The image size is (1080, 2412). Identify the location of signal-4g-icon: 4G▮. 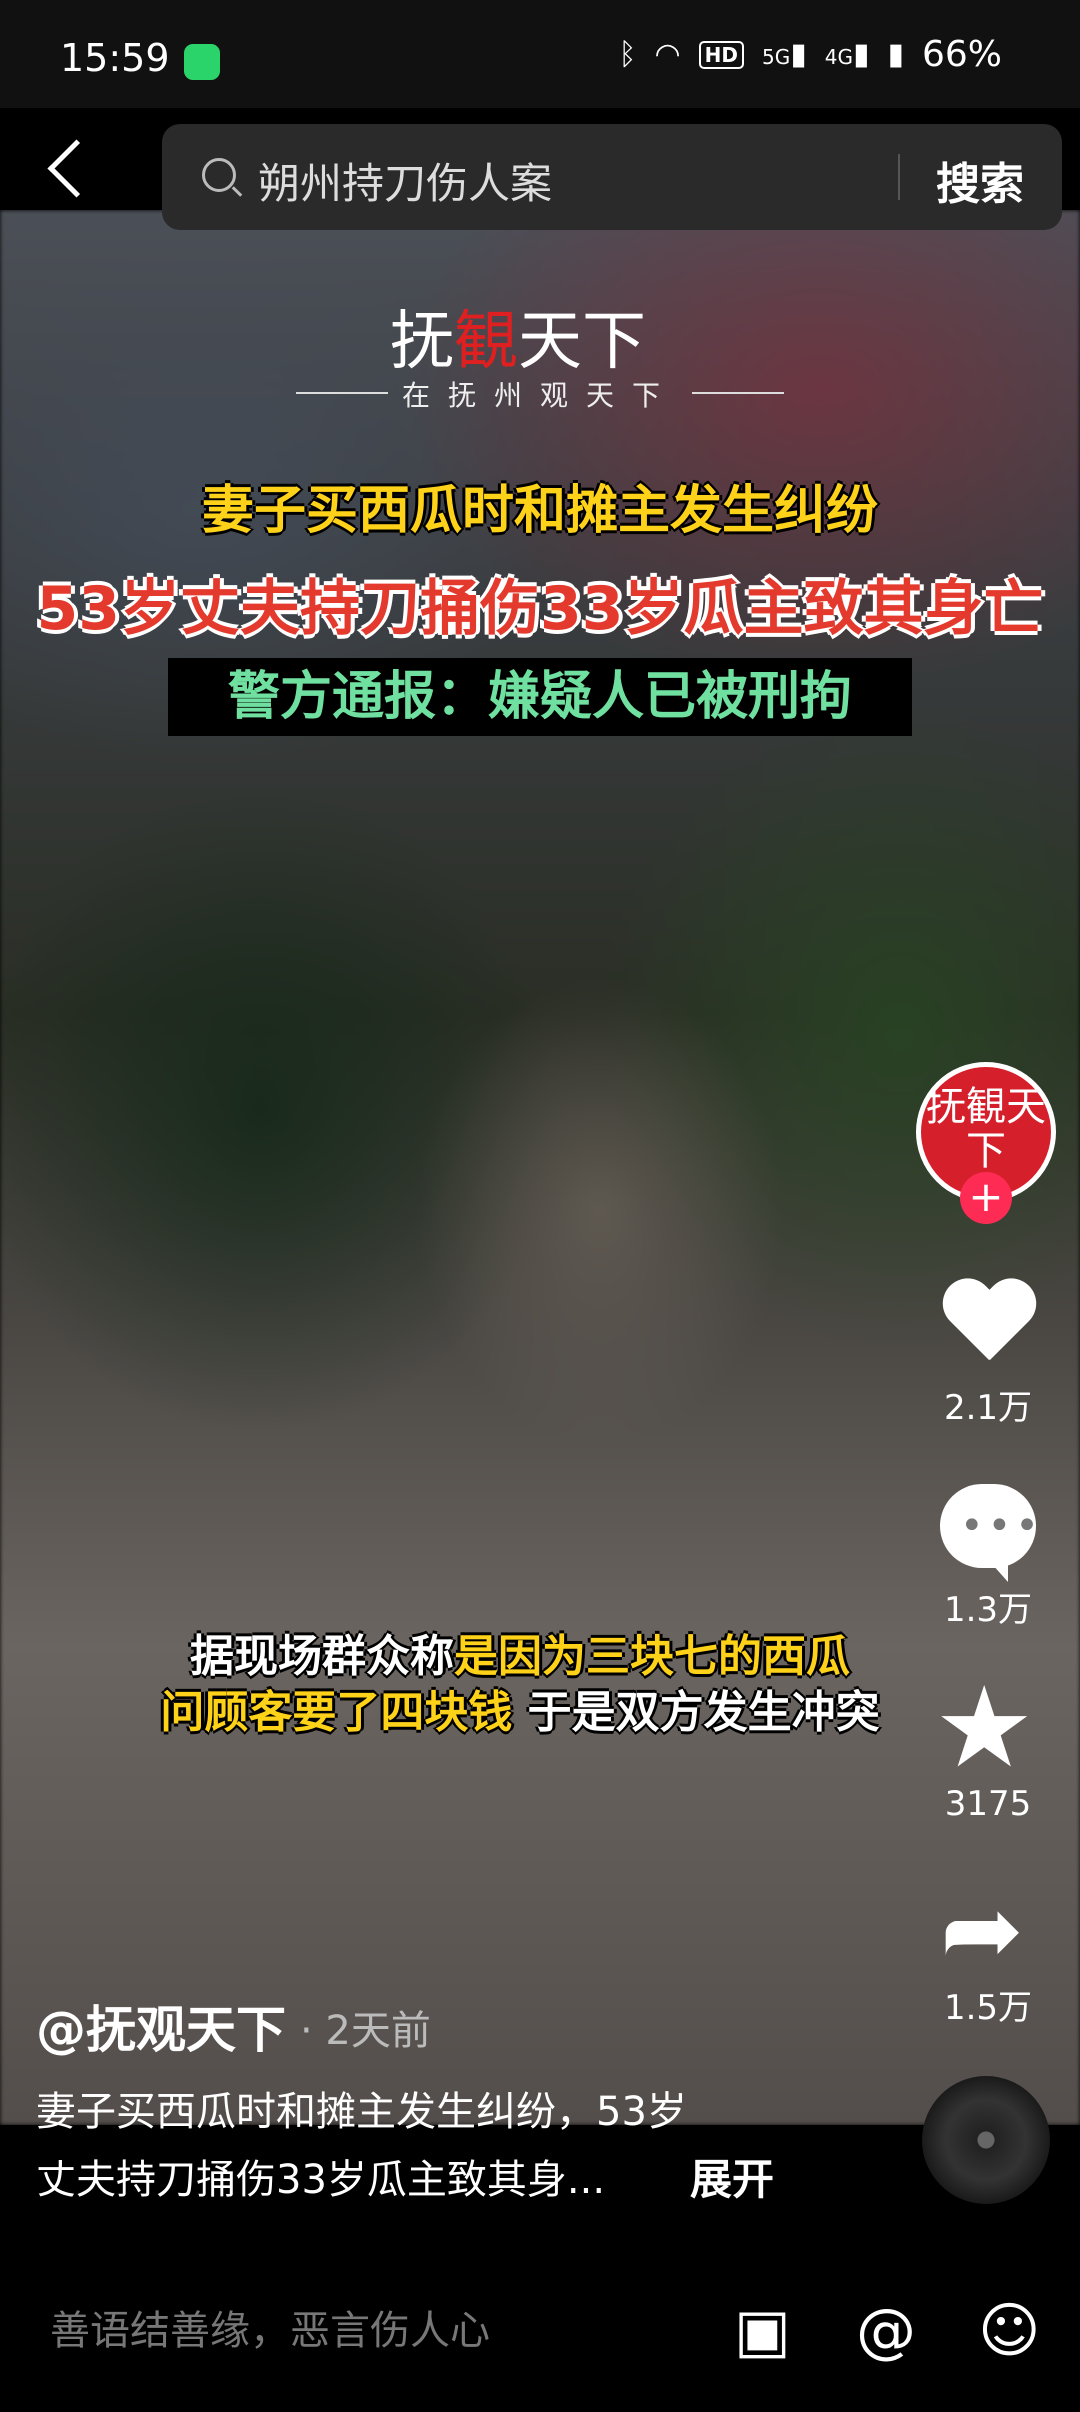
(847, 54).